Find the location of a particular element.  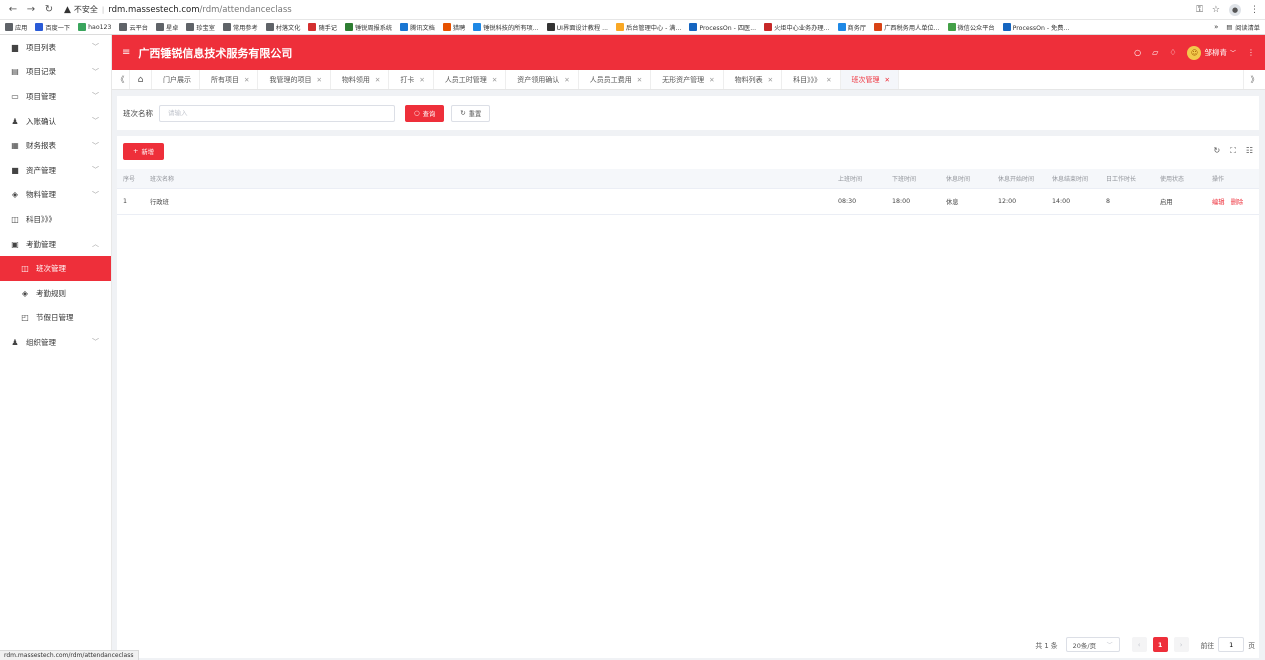

bookmark-item: 珍宝室 is located at coordinates (200, 27).